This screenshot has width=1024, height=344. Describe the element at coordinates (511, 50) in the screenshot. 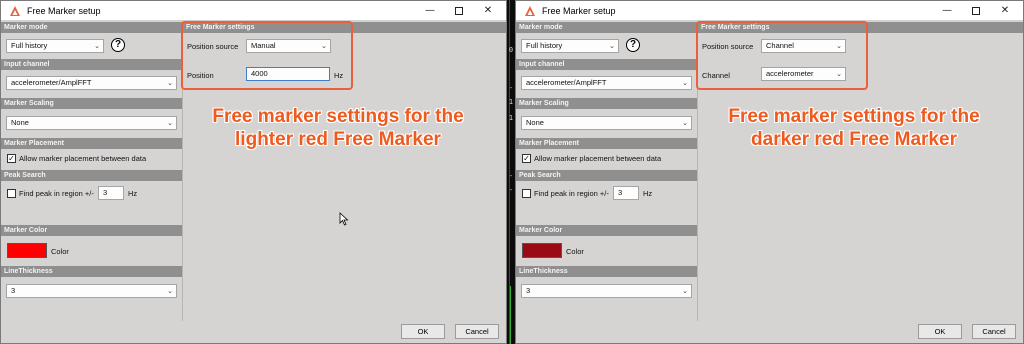

I see `plot-tick-label: 0` at that location.